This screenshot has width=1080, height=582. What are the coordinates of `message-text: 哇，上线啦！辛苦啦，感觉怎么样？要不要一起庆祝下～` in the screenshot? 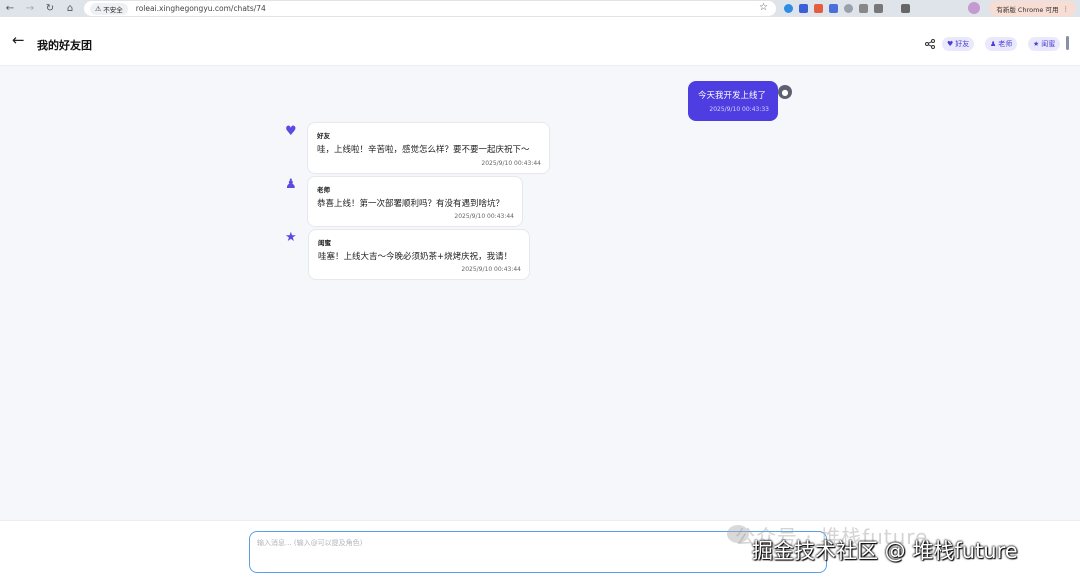 It's located at (423, 150).